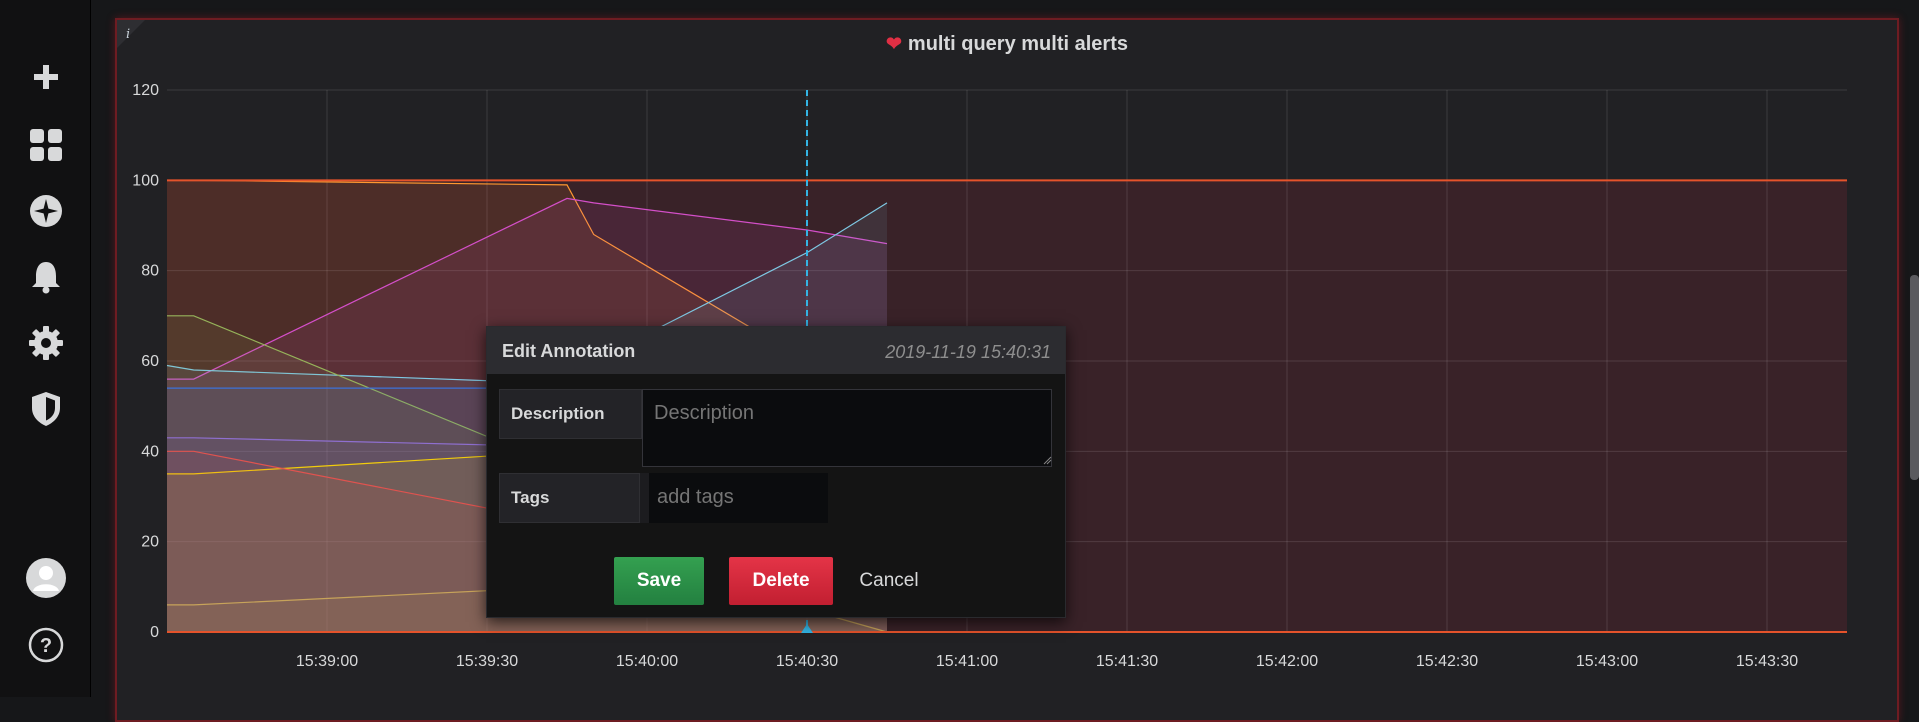  What do you see at coordinates (847, 428) in the screenshot?
I see `description-input` at bounding box center [847, 428].